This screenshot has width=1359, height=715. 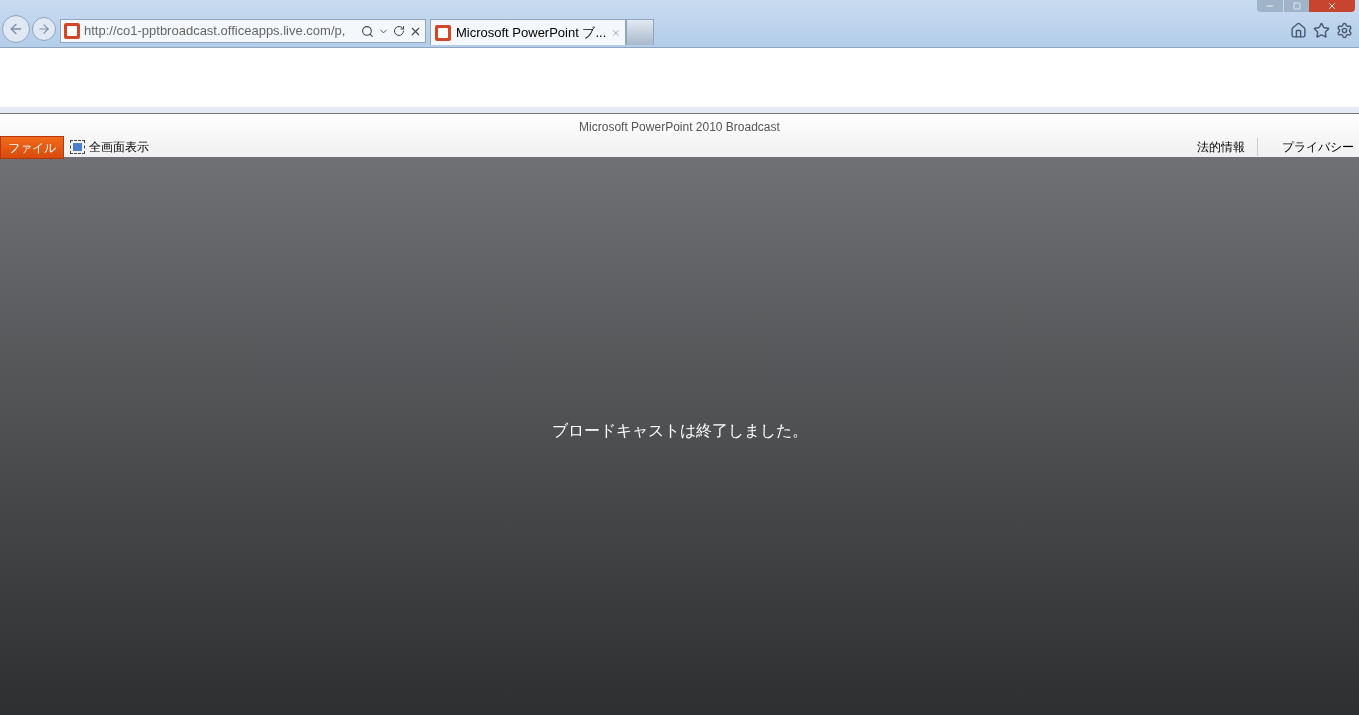 What do you see at coordinates (1344, 30) in the screenshot?
I see `settings-icon` at bounding box center [1344, 30].